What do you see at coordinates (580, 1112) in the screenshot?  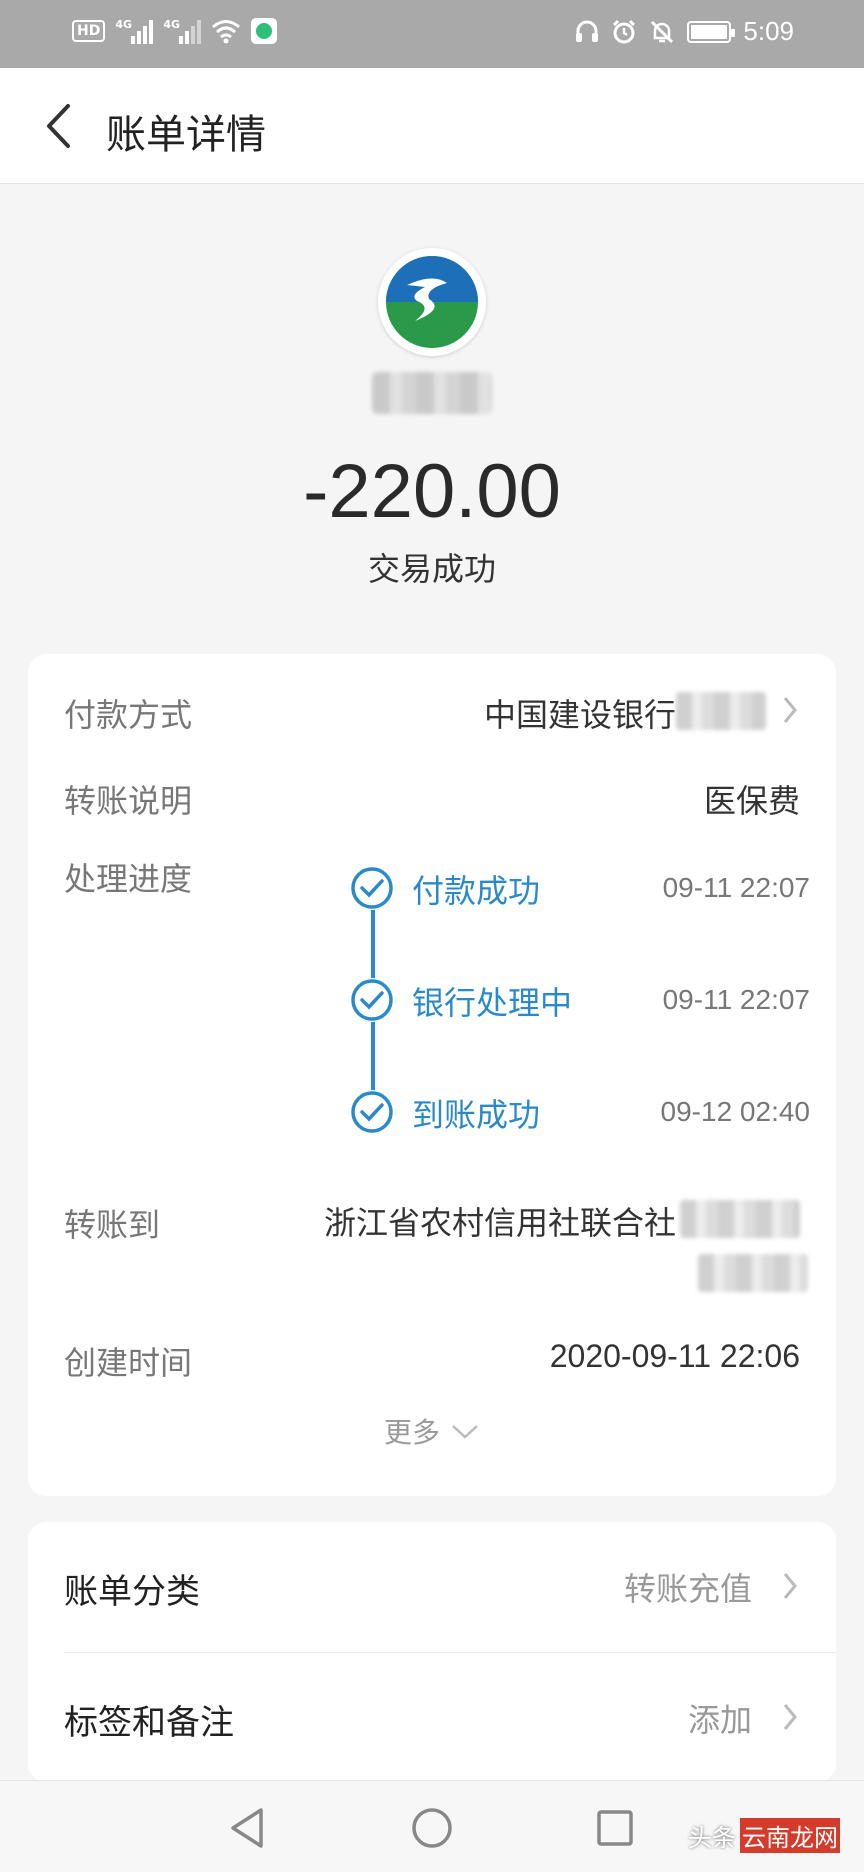 I see `progress-step: 到账成功 09-12 02:40` at bounding box center [580, 1112].